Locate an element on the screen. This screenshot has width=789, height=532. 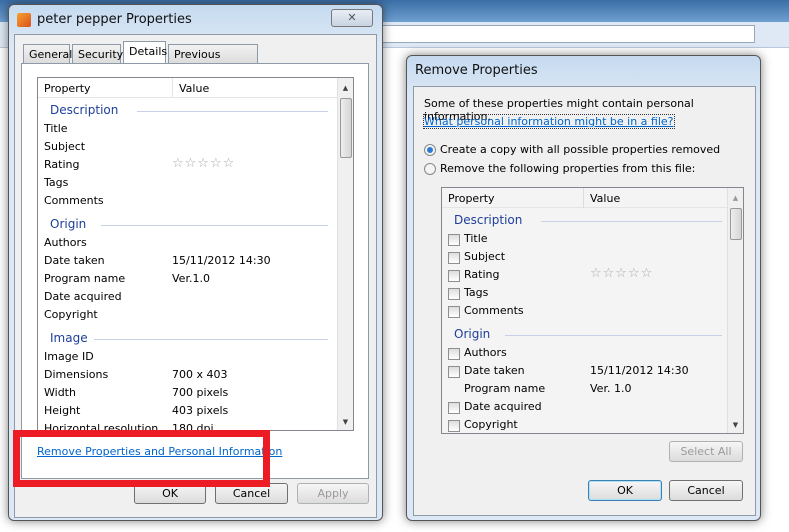
group-header: Origin is located at coordinates (472, 334).